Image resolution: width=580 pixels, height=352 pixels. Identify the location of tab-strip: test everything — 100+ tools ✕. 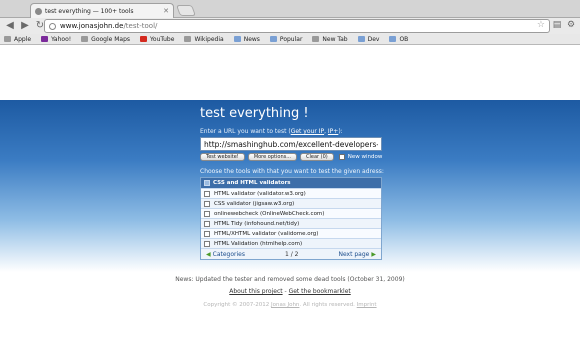
(290, 9).